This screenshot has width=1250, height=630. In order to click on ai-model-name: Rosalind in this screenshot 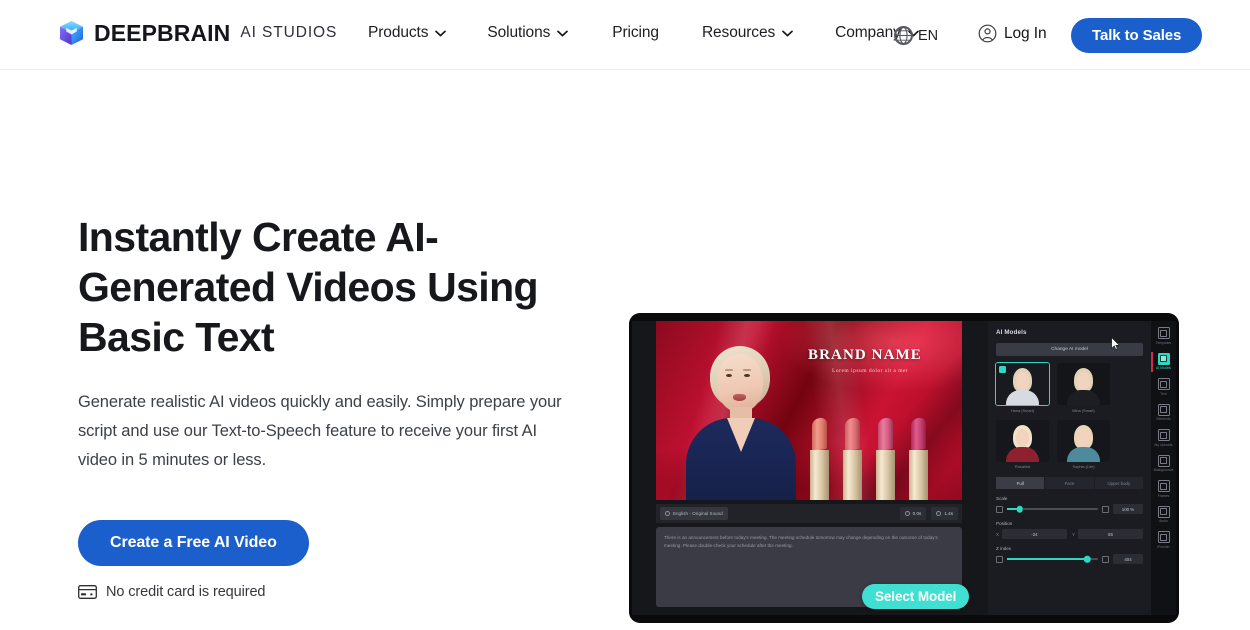, I will do `click(1022, 466)`.